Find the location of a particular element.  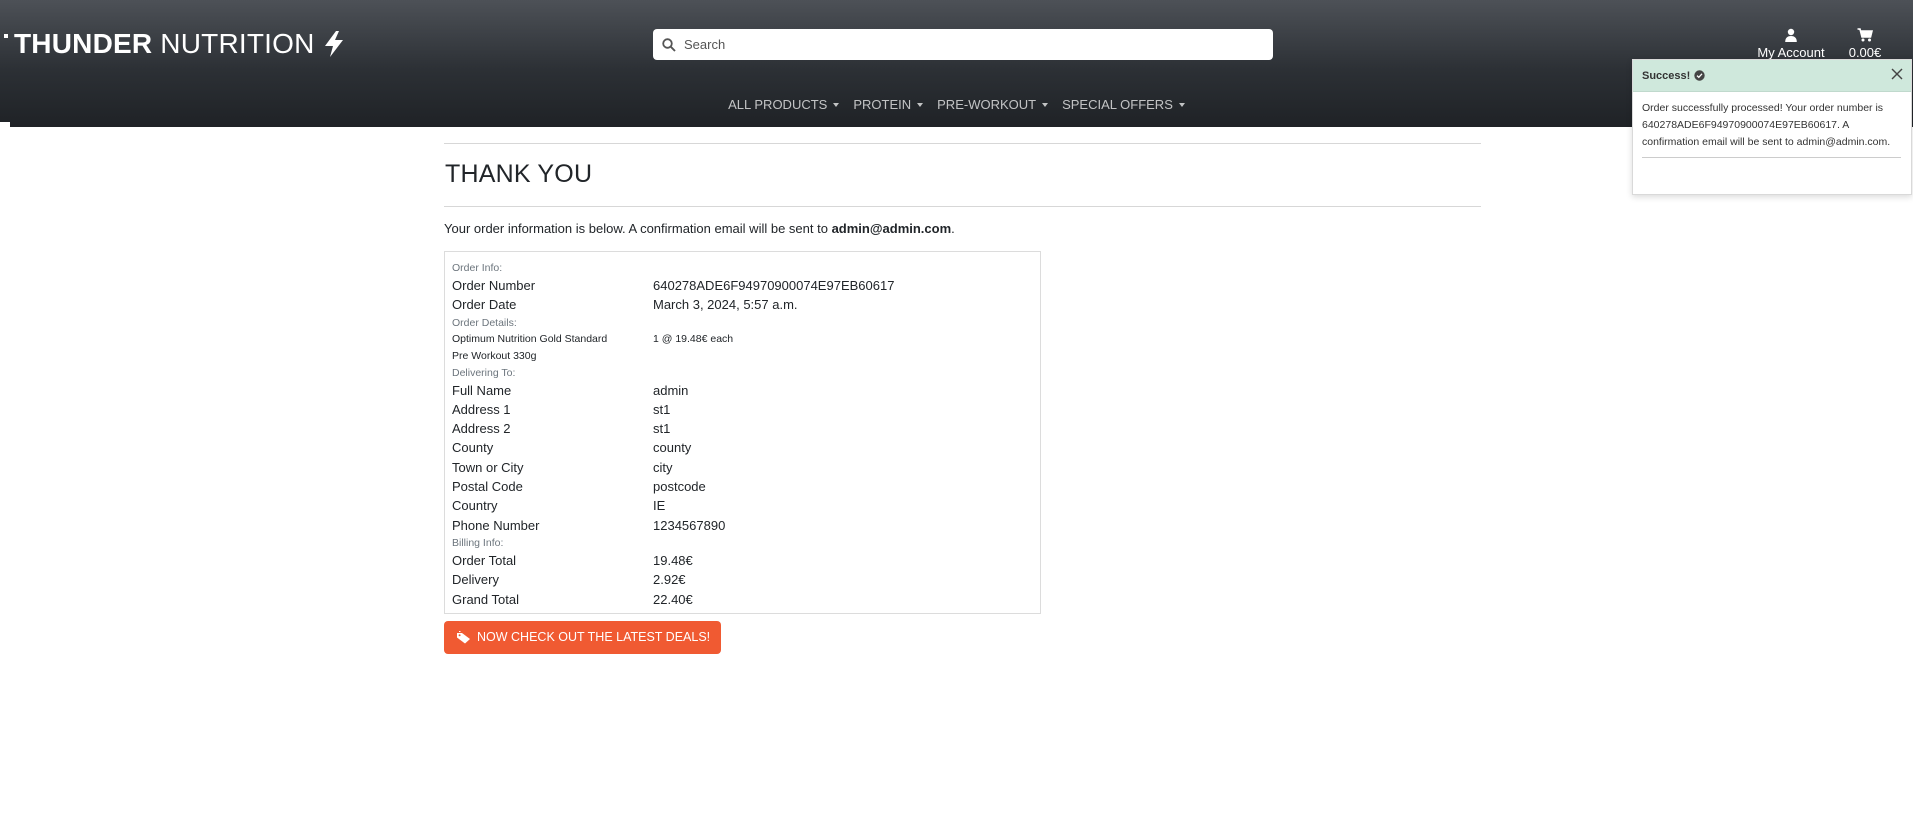

row-key: Delivery is located at coordinates (475, 580).